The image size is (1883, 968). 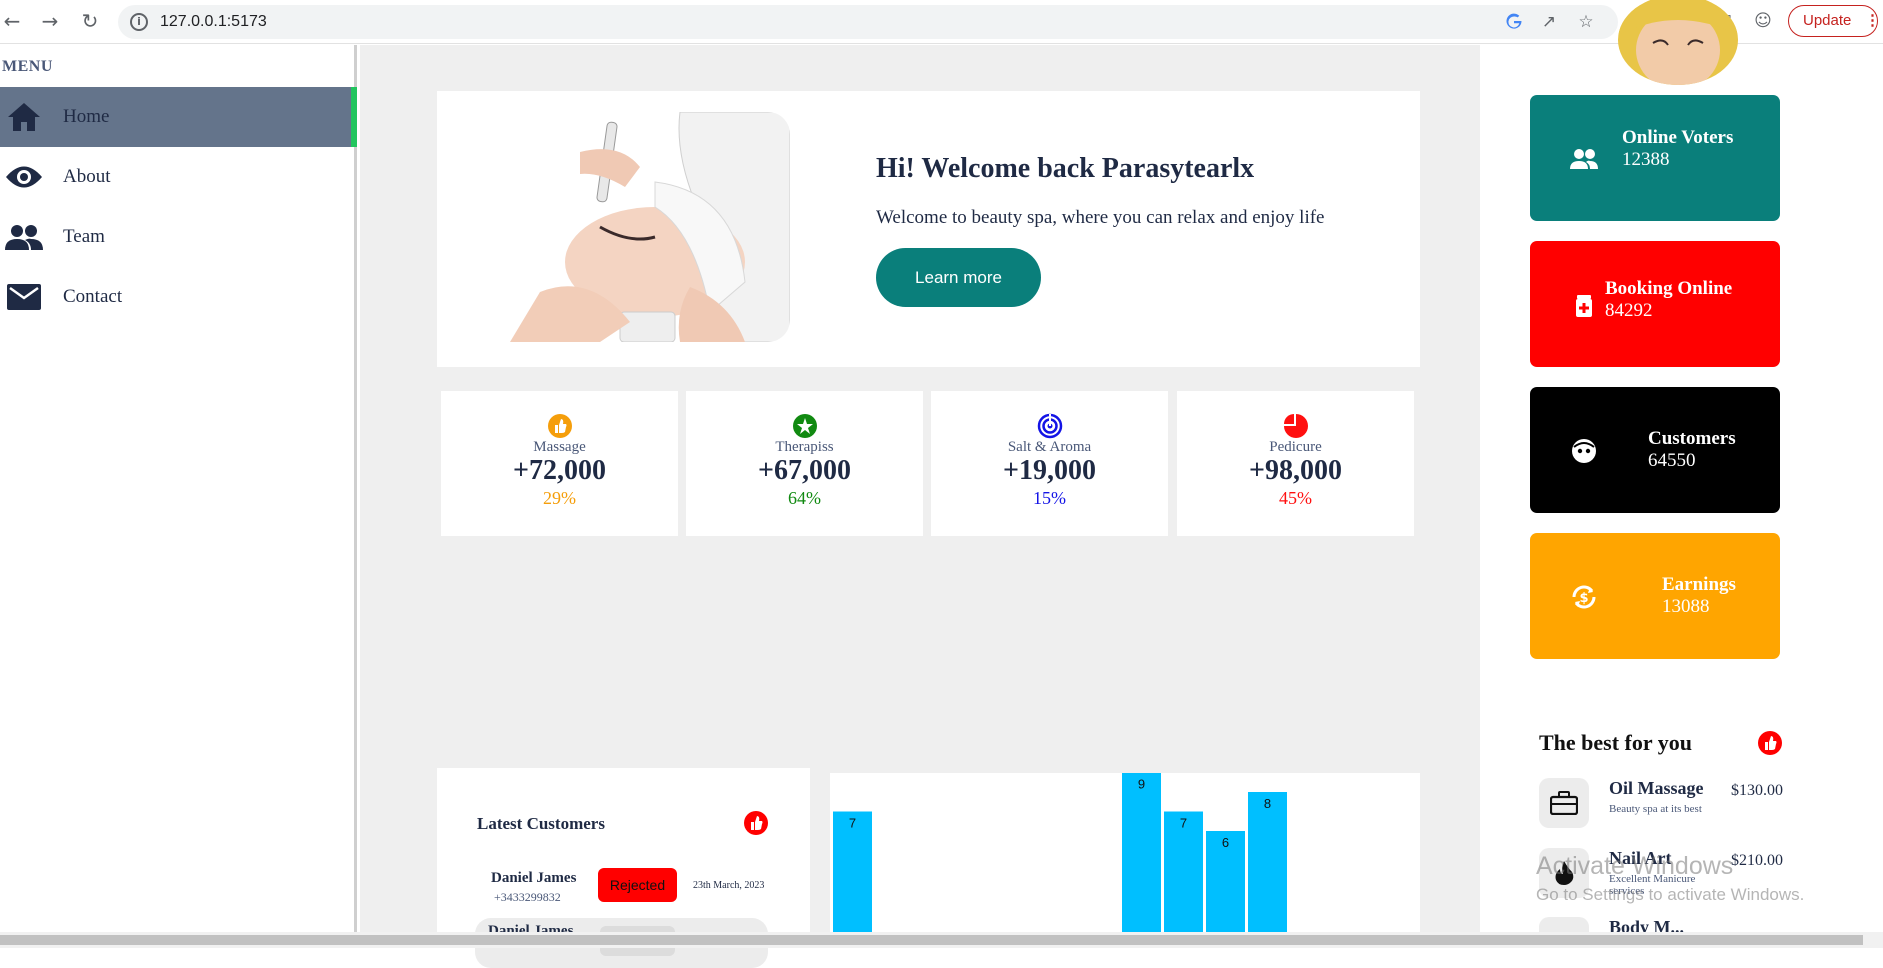 I want to click on stat-card-therapiss: Therapiss +67,000 64%, so click(x=804, y=463).